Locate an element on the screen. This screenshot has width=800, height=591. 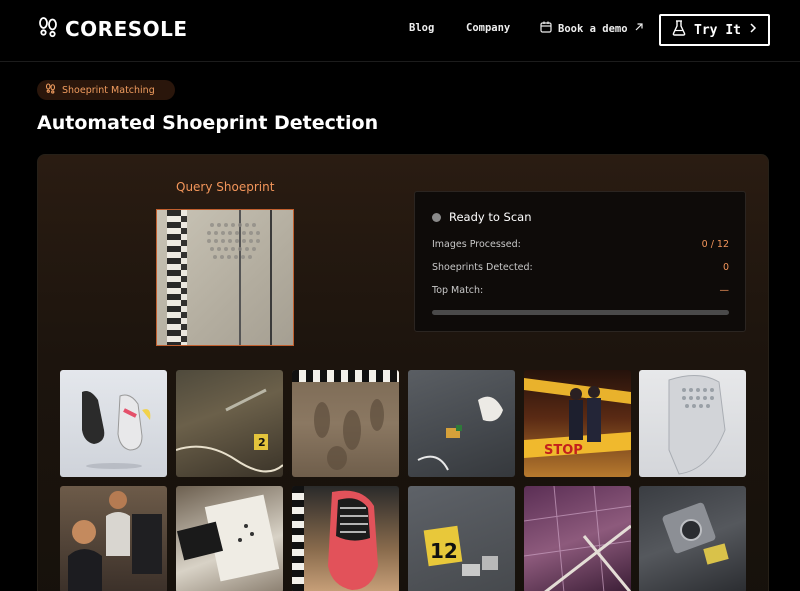
arrow-up-right-icon is located at coordinates (639, 28).